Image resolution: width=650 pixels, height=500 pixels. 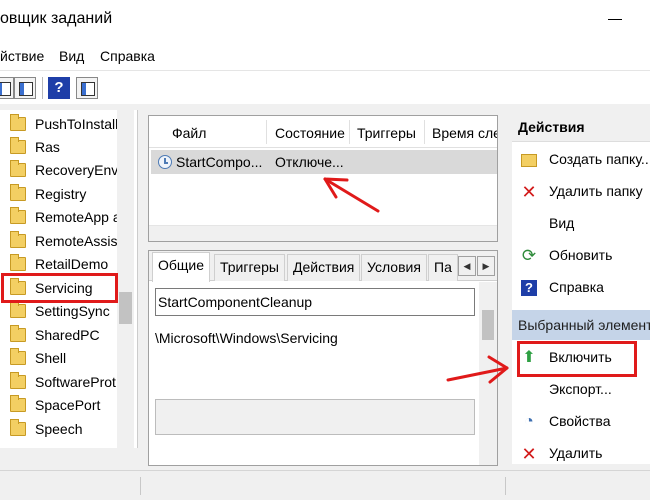 I want to click on new-folder-icon, so click(x=529, y=160).